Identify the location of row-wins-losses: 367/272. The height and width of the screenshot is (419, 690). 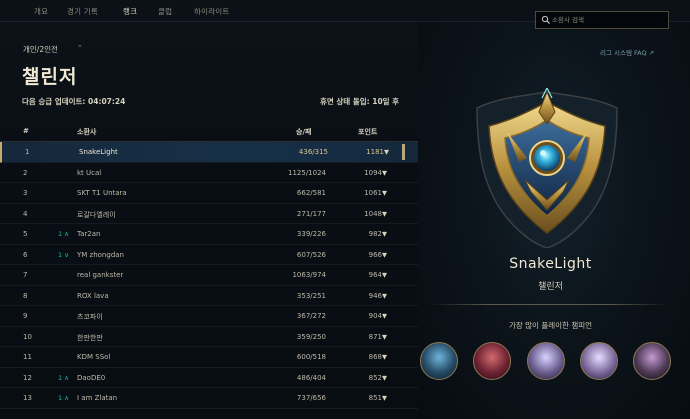
(311, 316).